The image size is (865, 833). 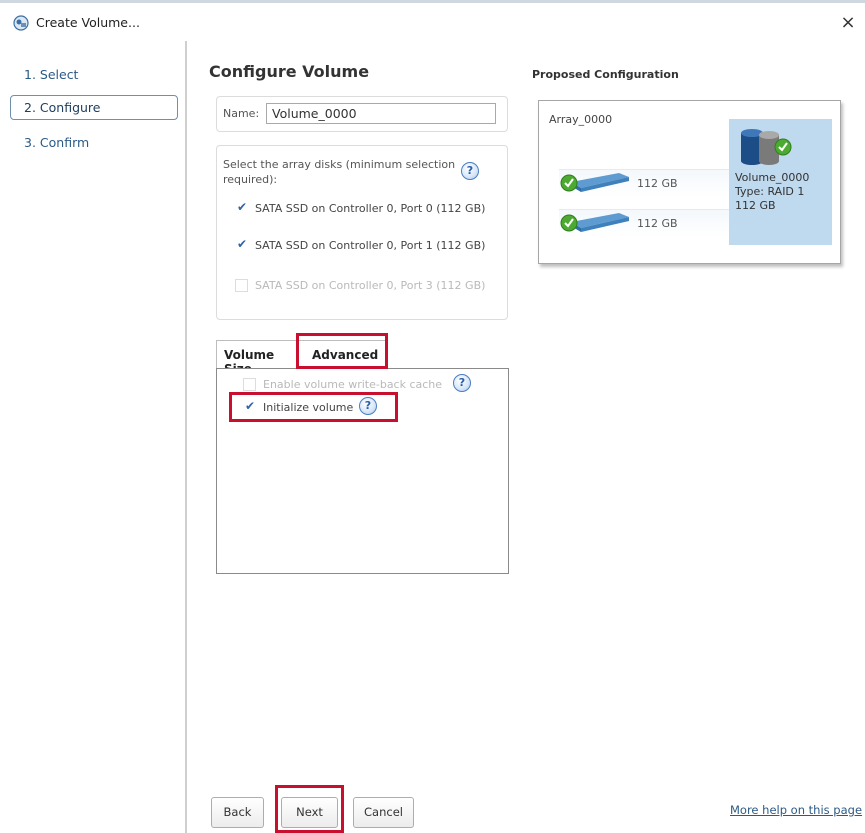 What do you see at coordinates (796, 810) in the screenshot?
I see `more-help-link: More help on this page` at bounding box center [796, 810].